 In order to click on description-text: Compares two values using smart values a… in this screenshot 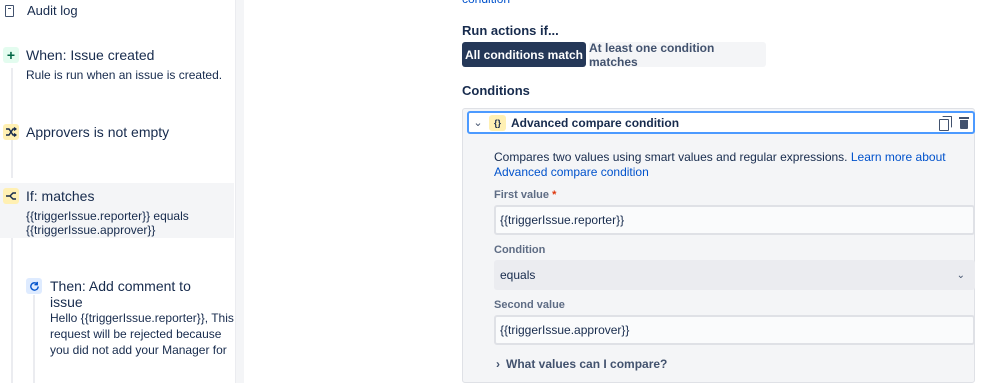, I will do `click(672, 157)`.